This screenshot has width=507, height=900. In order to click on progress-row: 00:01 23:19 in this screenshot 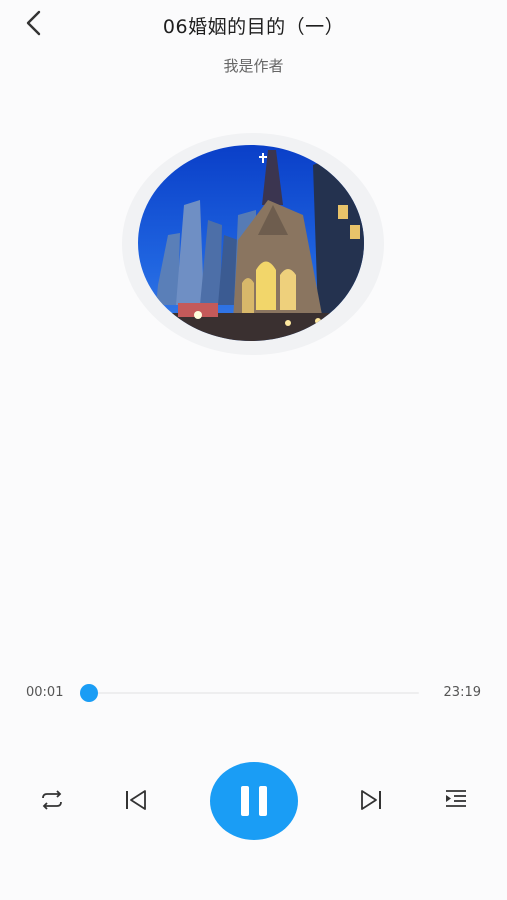, I will do `click(253, 693)`.